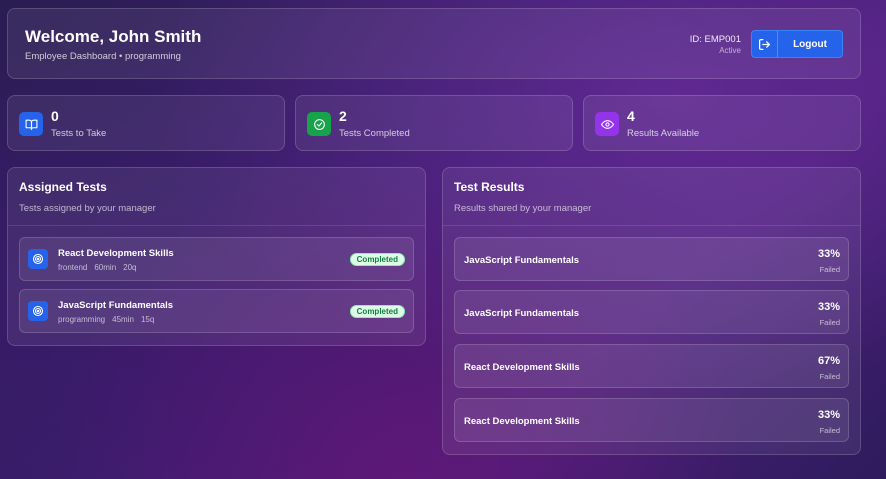 The image size is (886, 479). Describe the element at coordinates (116, 253) in the screenshot. I see `test-name: React Development Skills` at that location.